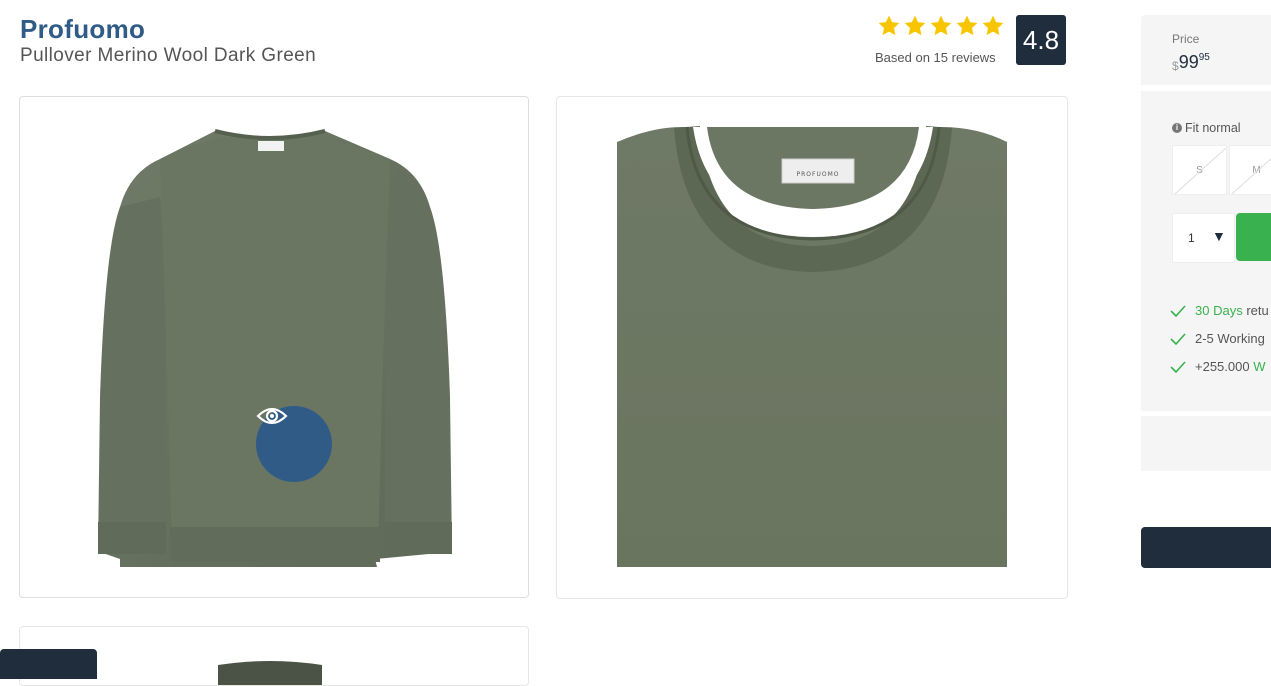  I want to click on brand-name: Profuomo, so click(82, 29).